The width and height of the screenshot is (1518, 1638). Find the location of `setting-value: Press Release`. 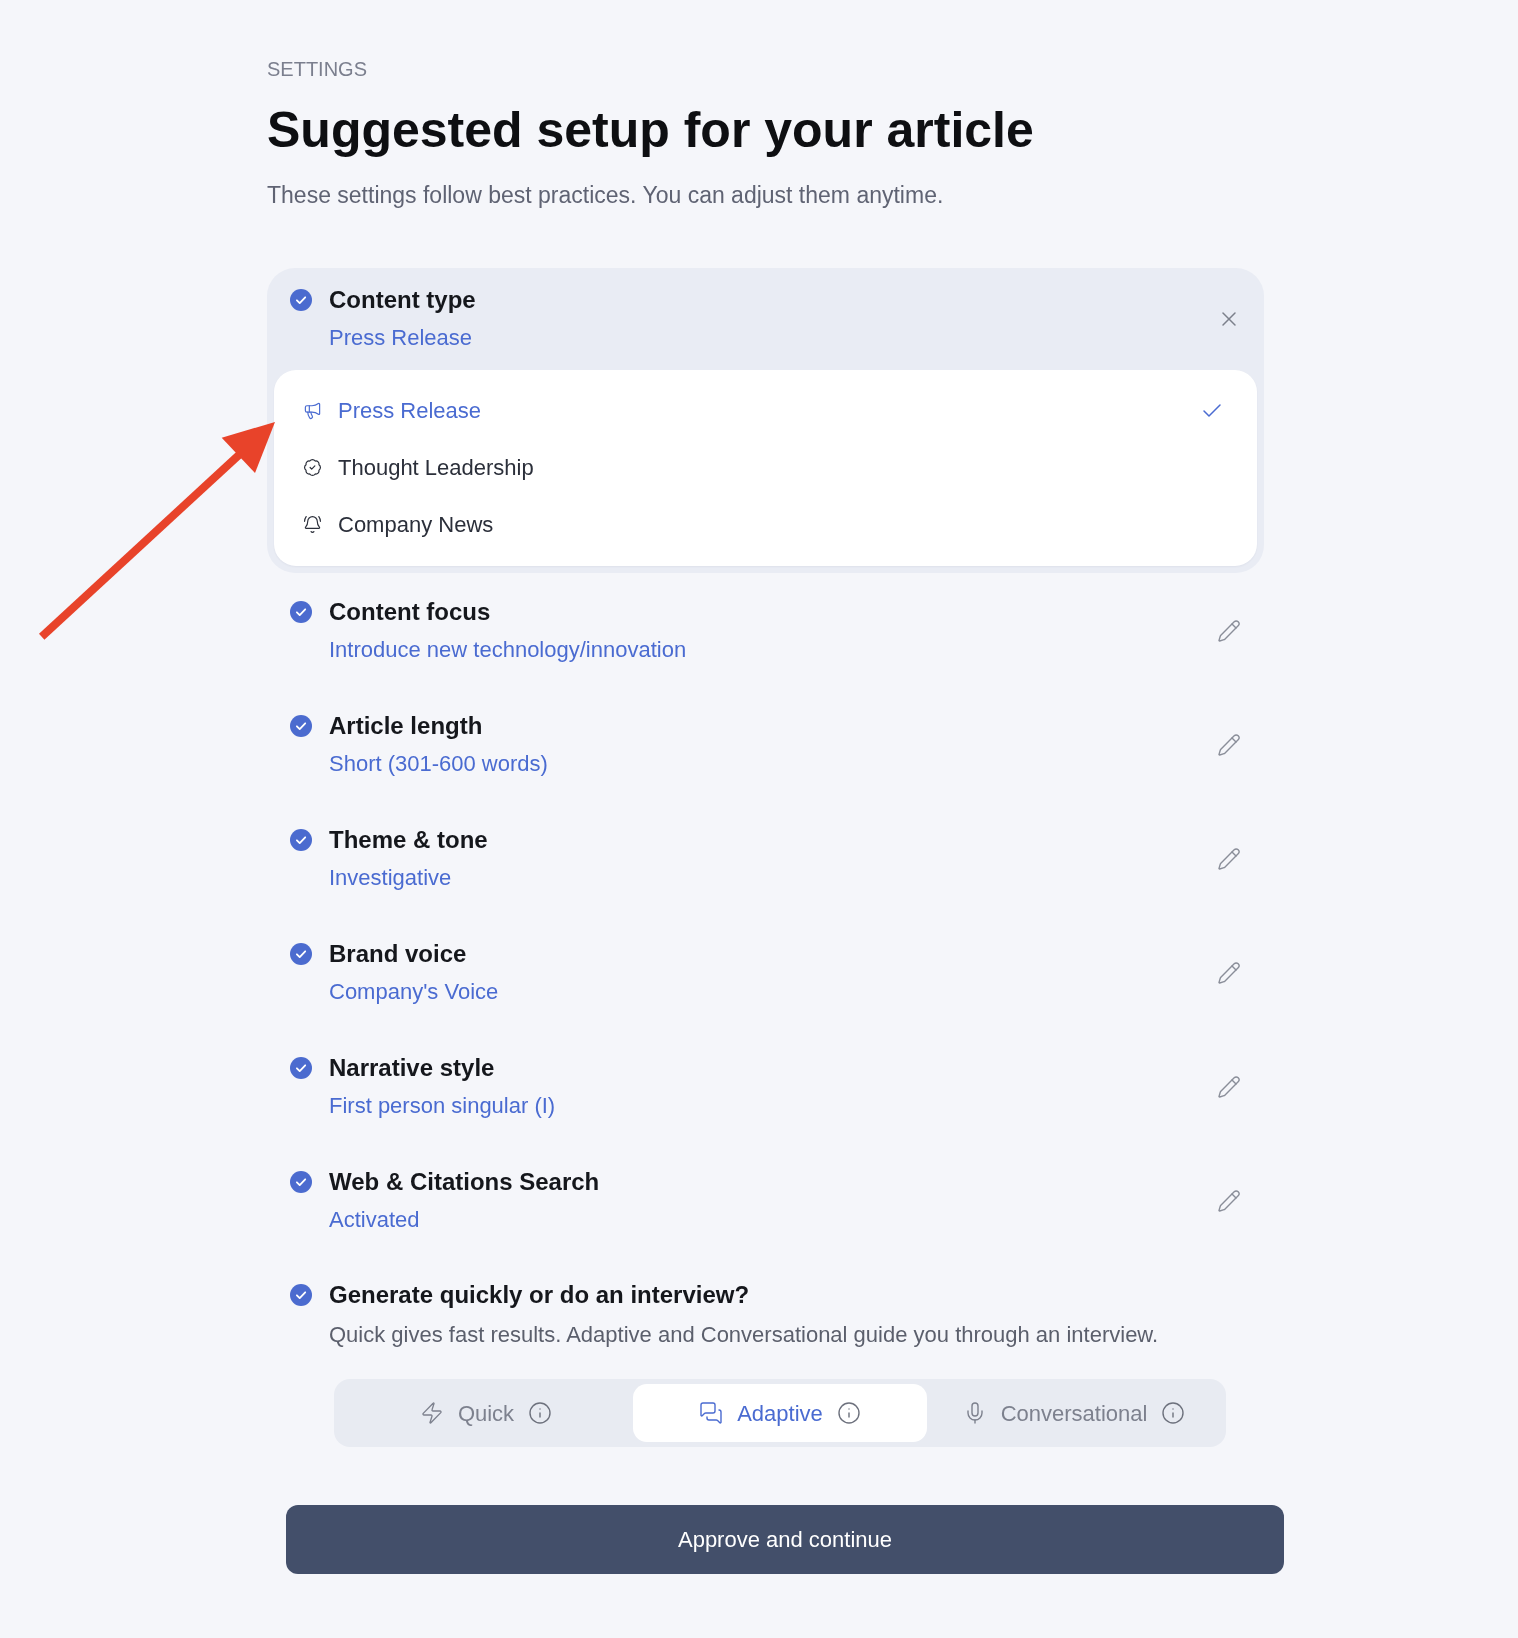

setting-value: Press Release is located at coordinates (401, 338).